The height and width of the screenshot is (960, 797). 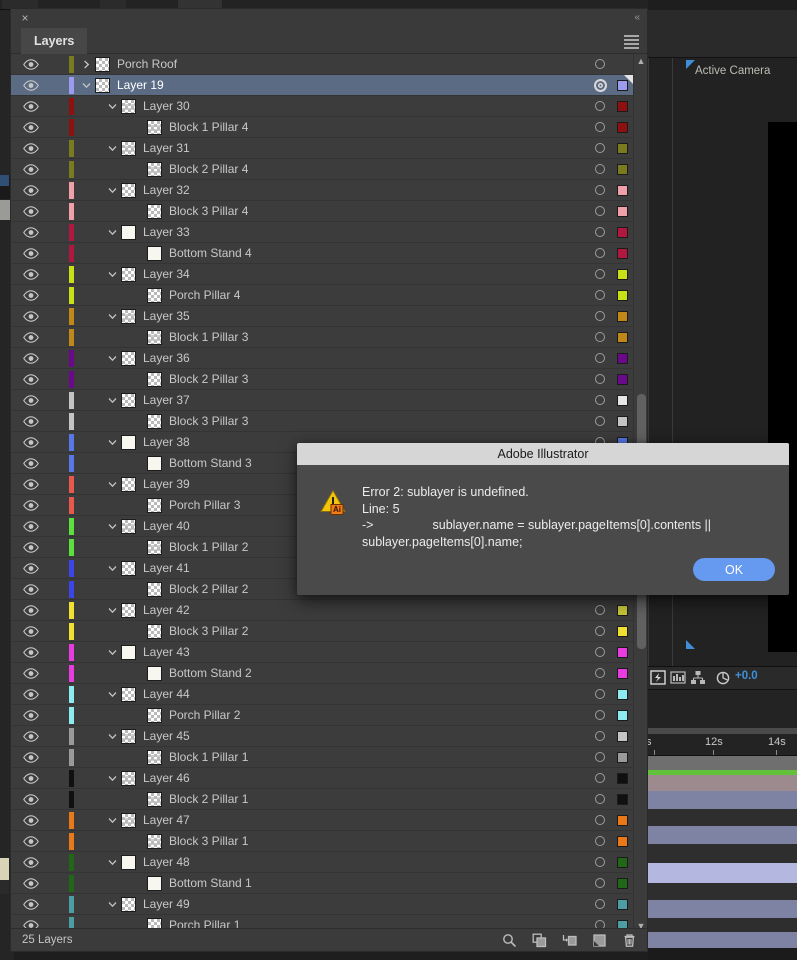 What do you see at coordinates (362, 631) in the screenshot?
I see `layer-row-content: Block 3 Pillar 2` at bounding box center [362, 631].